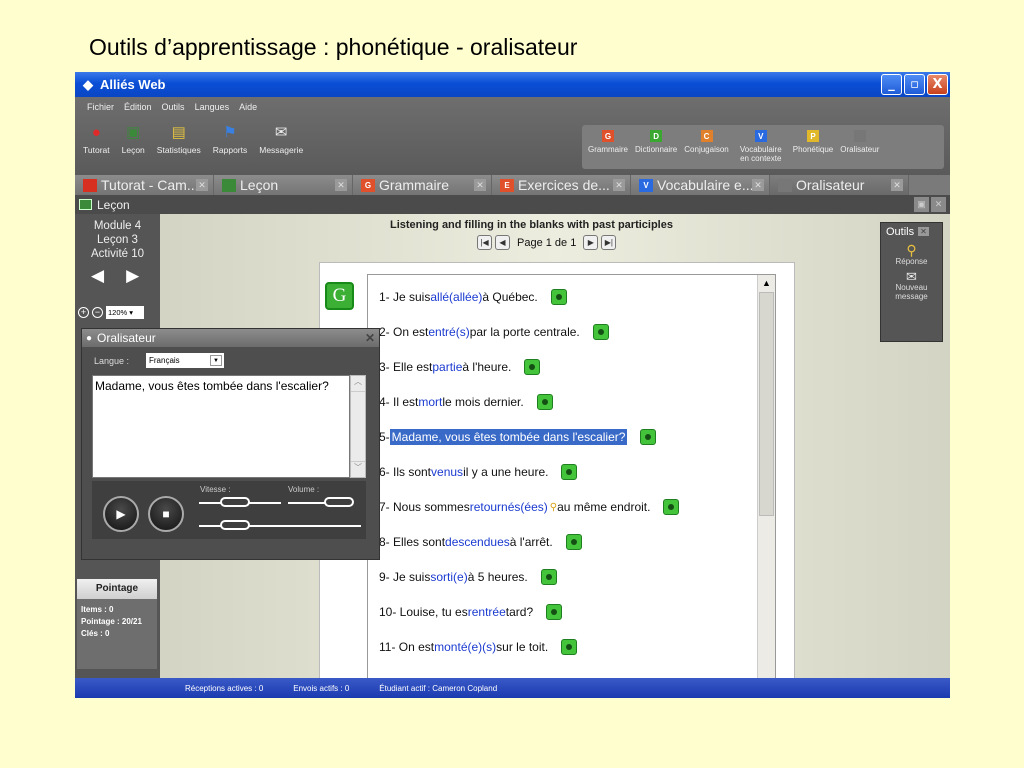  I want to click on tool-5: Oralisateur, so click(859, 149).